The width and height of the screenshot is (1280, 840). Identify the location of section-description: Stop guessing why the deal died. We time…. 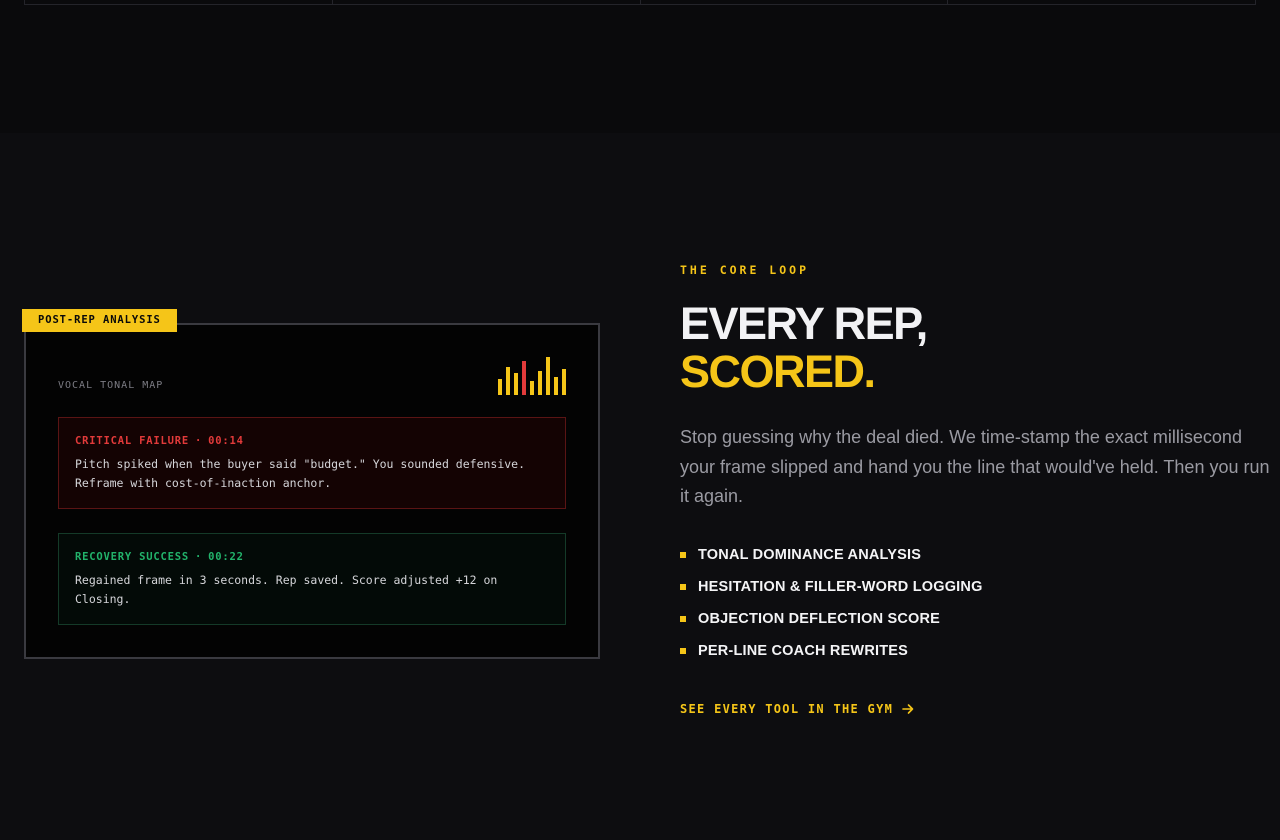
(975, 466).